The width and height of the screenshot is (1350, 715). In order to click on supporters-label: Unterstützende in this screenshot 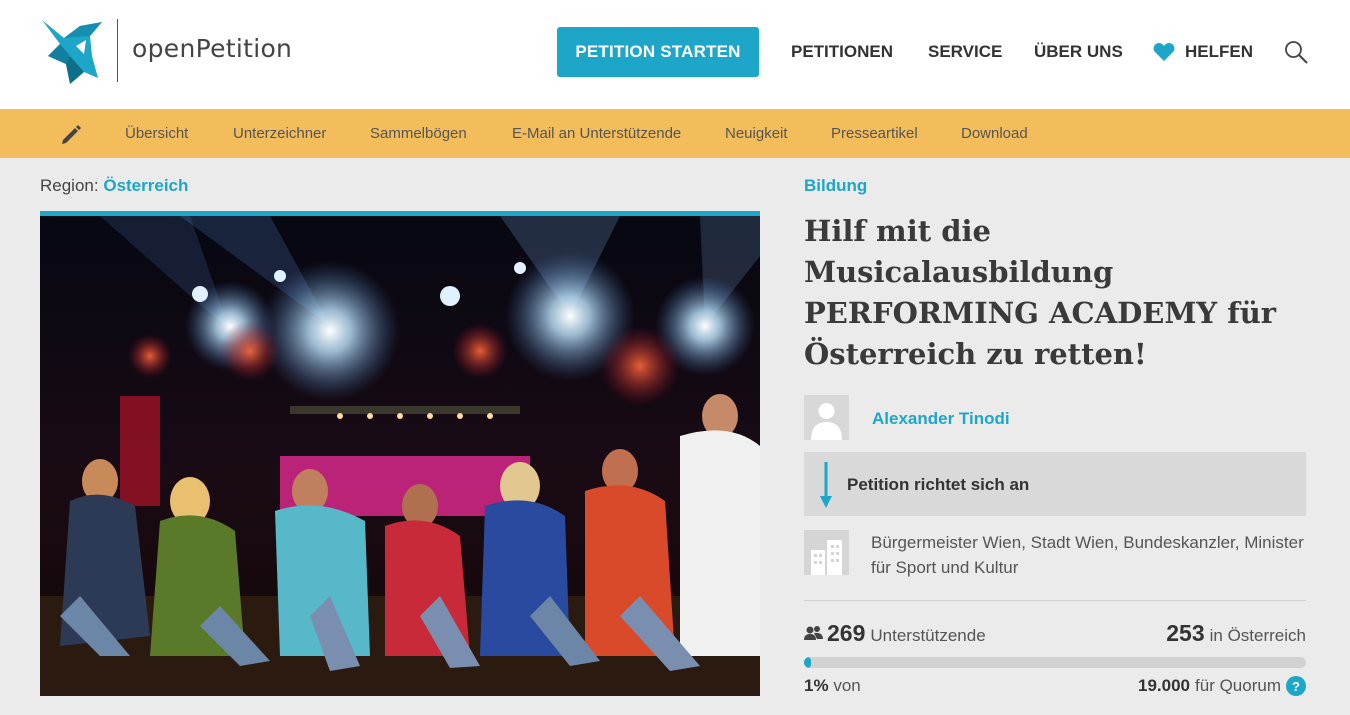, I will do `click(928, 635)`.